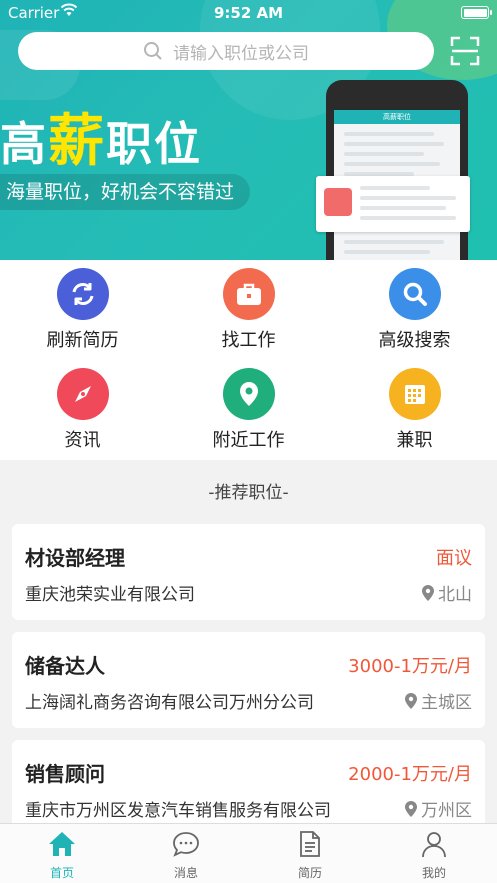  I want to click on compass-icon, so click(82, 394).